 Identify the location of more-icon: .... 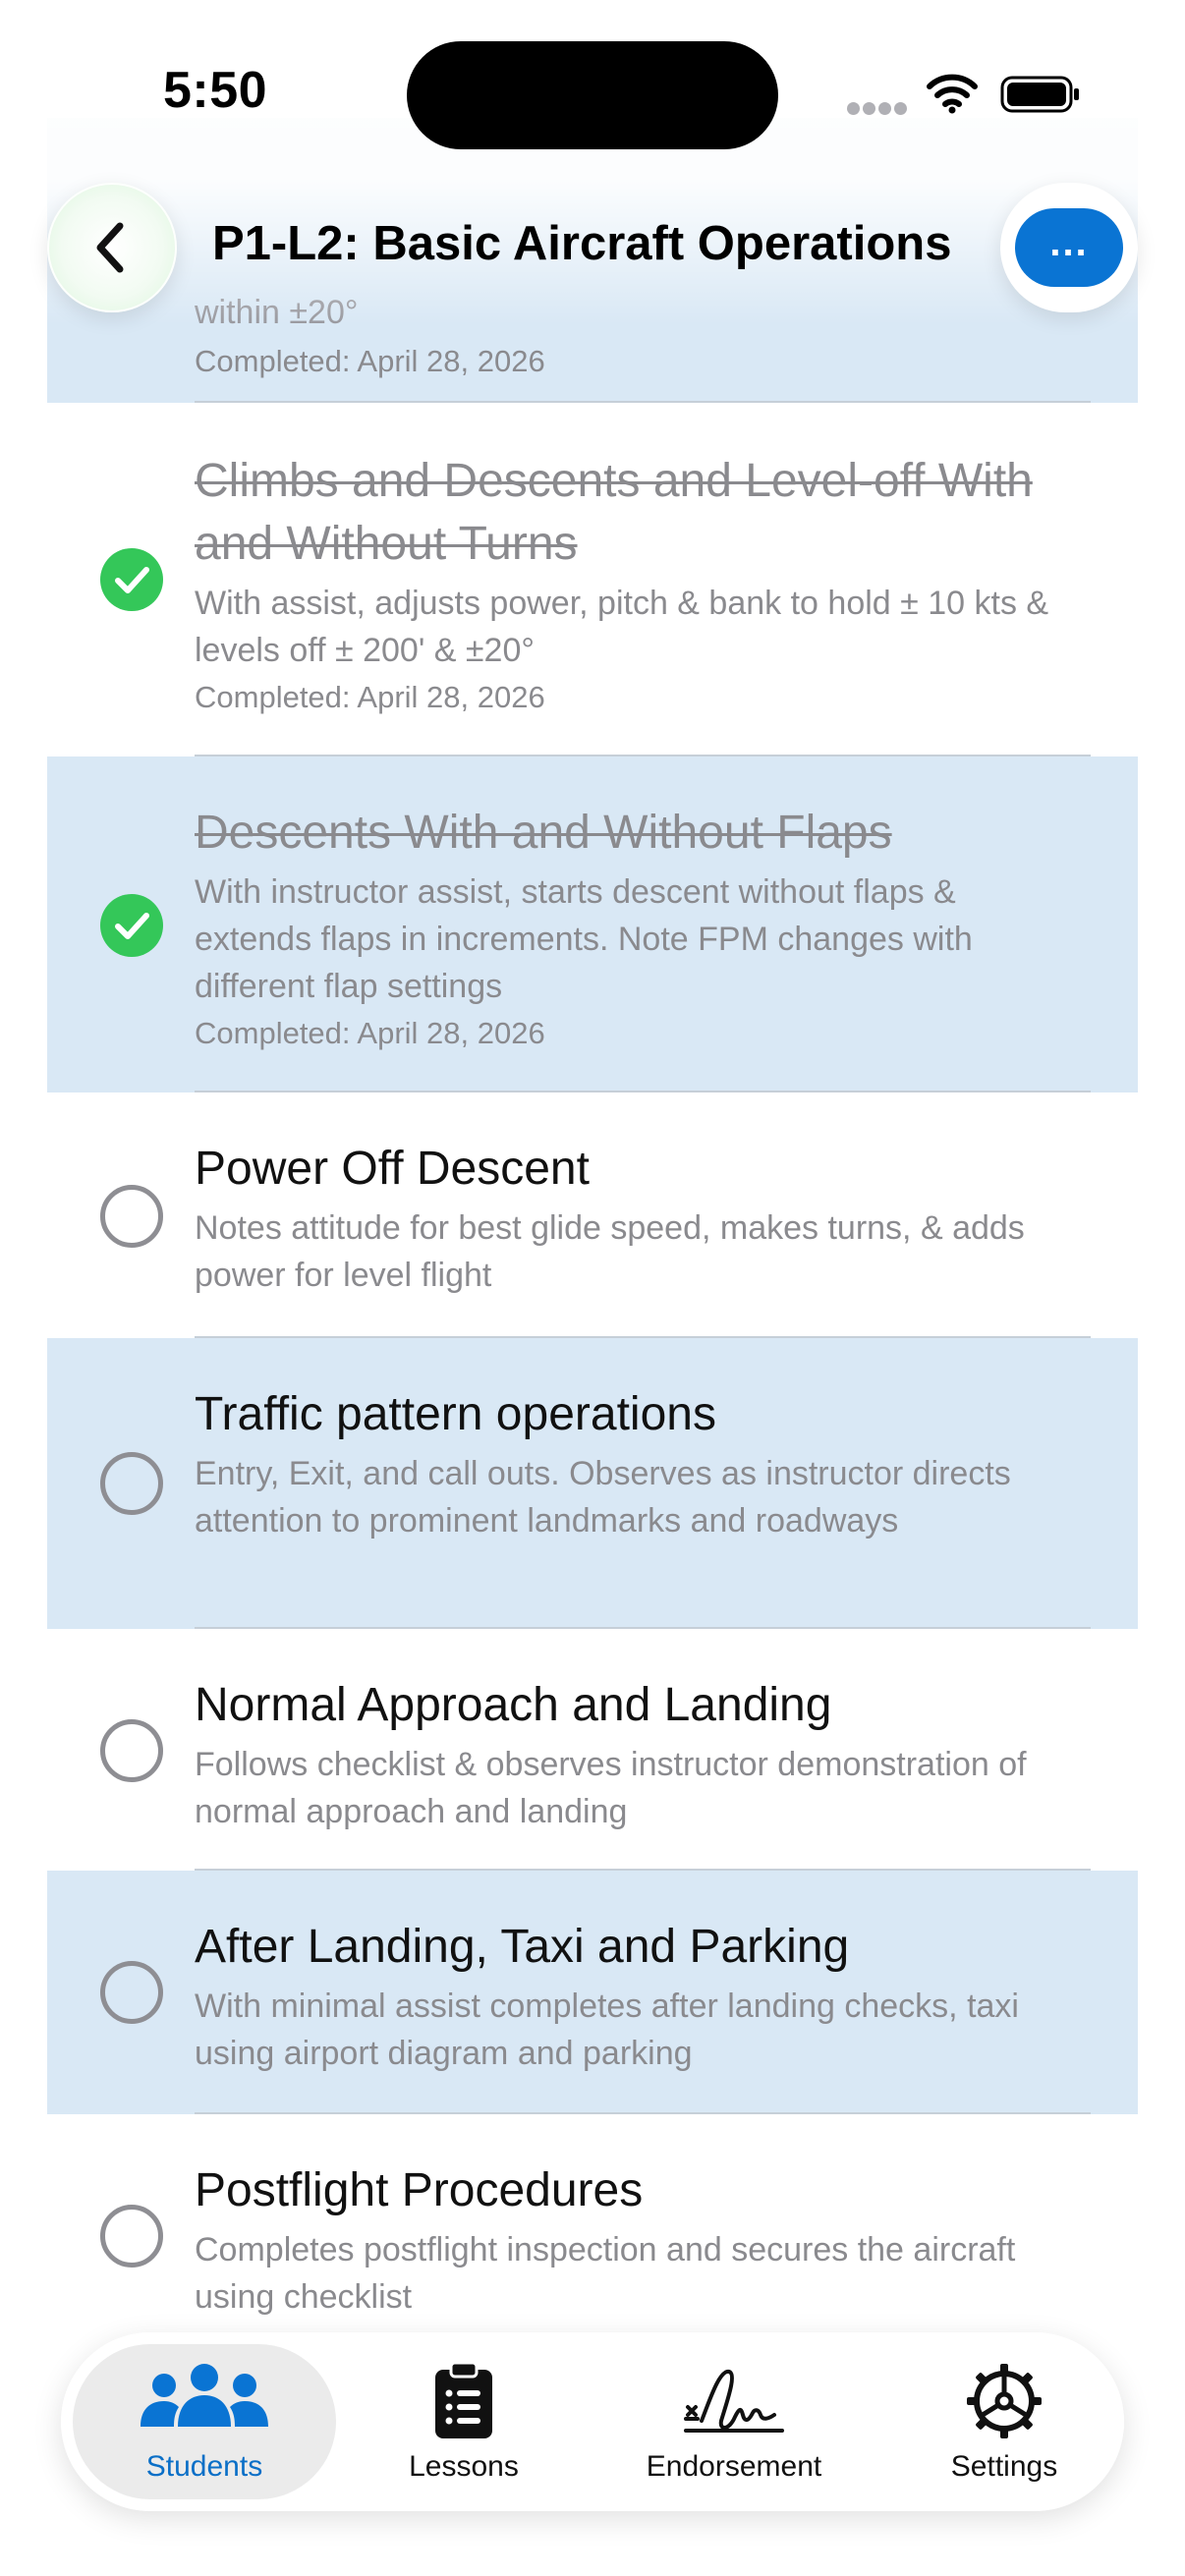
(1069, 247).